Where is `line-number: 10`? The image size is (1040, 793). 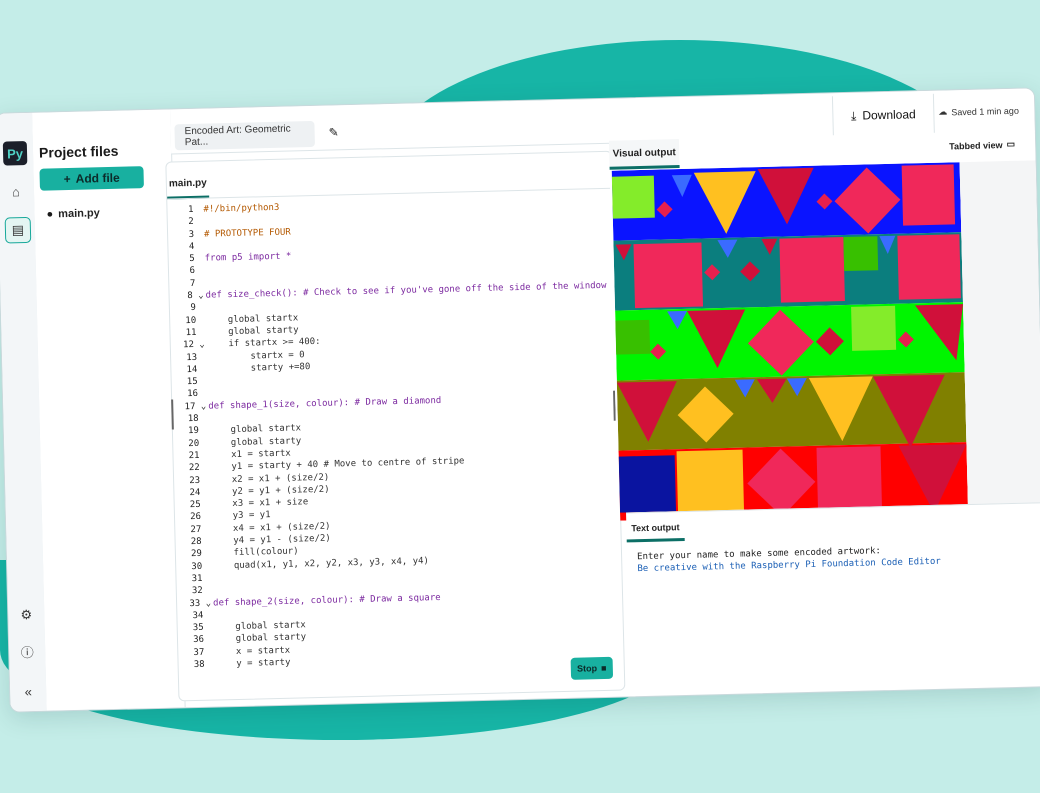
line-number: 10 is located at coordinates (191, 320).